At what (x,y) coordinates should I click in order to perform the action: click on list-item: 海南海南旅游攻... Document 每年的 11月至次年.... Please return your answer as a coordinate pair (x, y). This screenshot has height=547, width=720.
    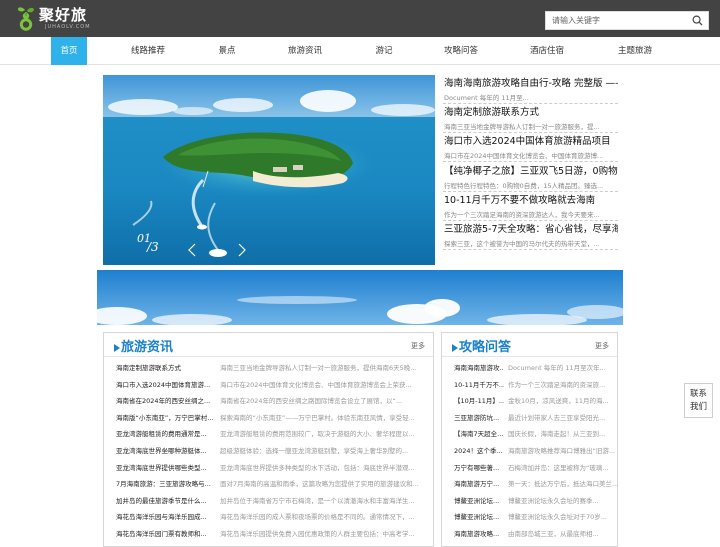
    Looking at the image, I should click on (536, 370).